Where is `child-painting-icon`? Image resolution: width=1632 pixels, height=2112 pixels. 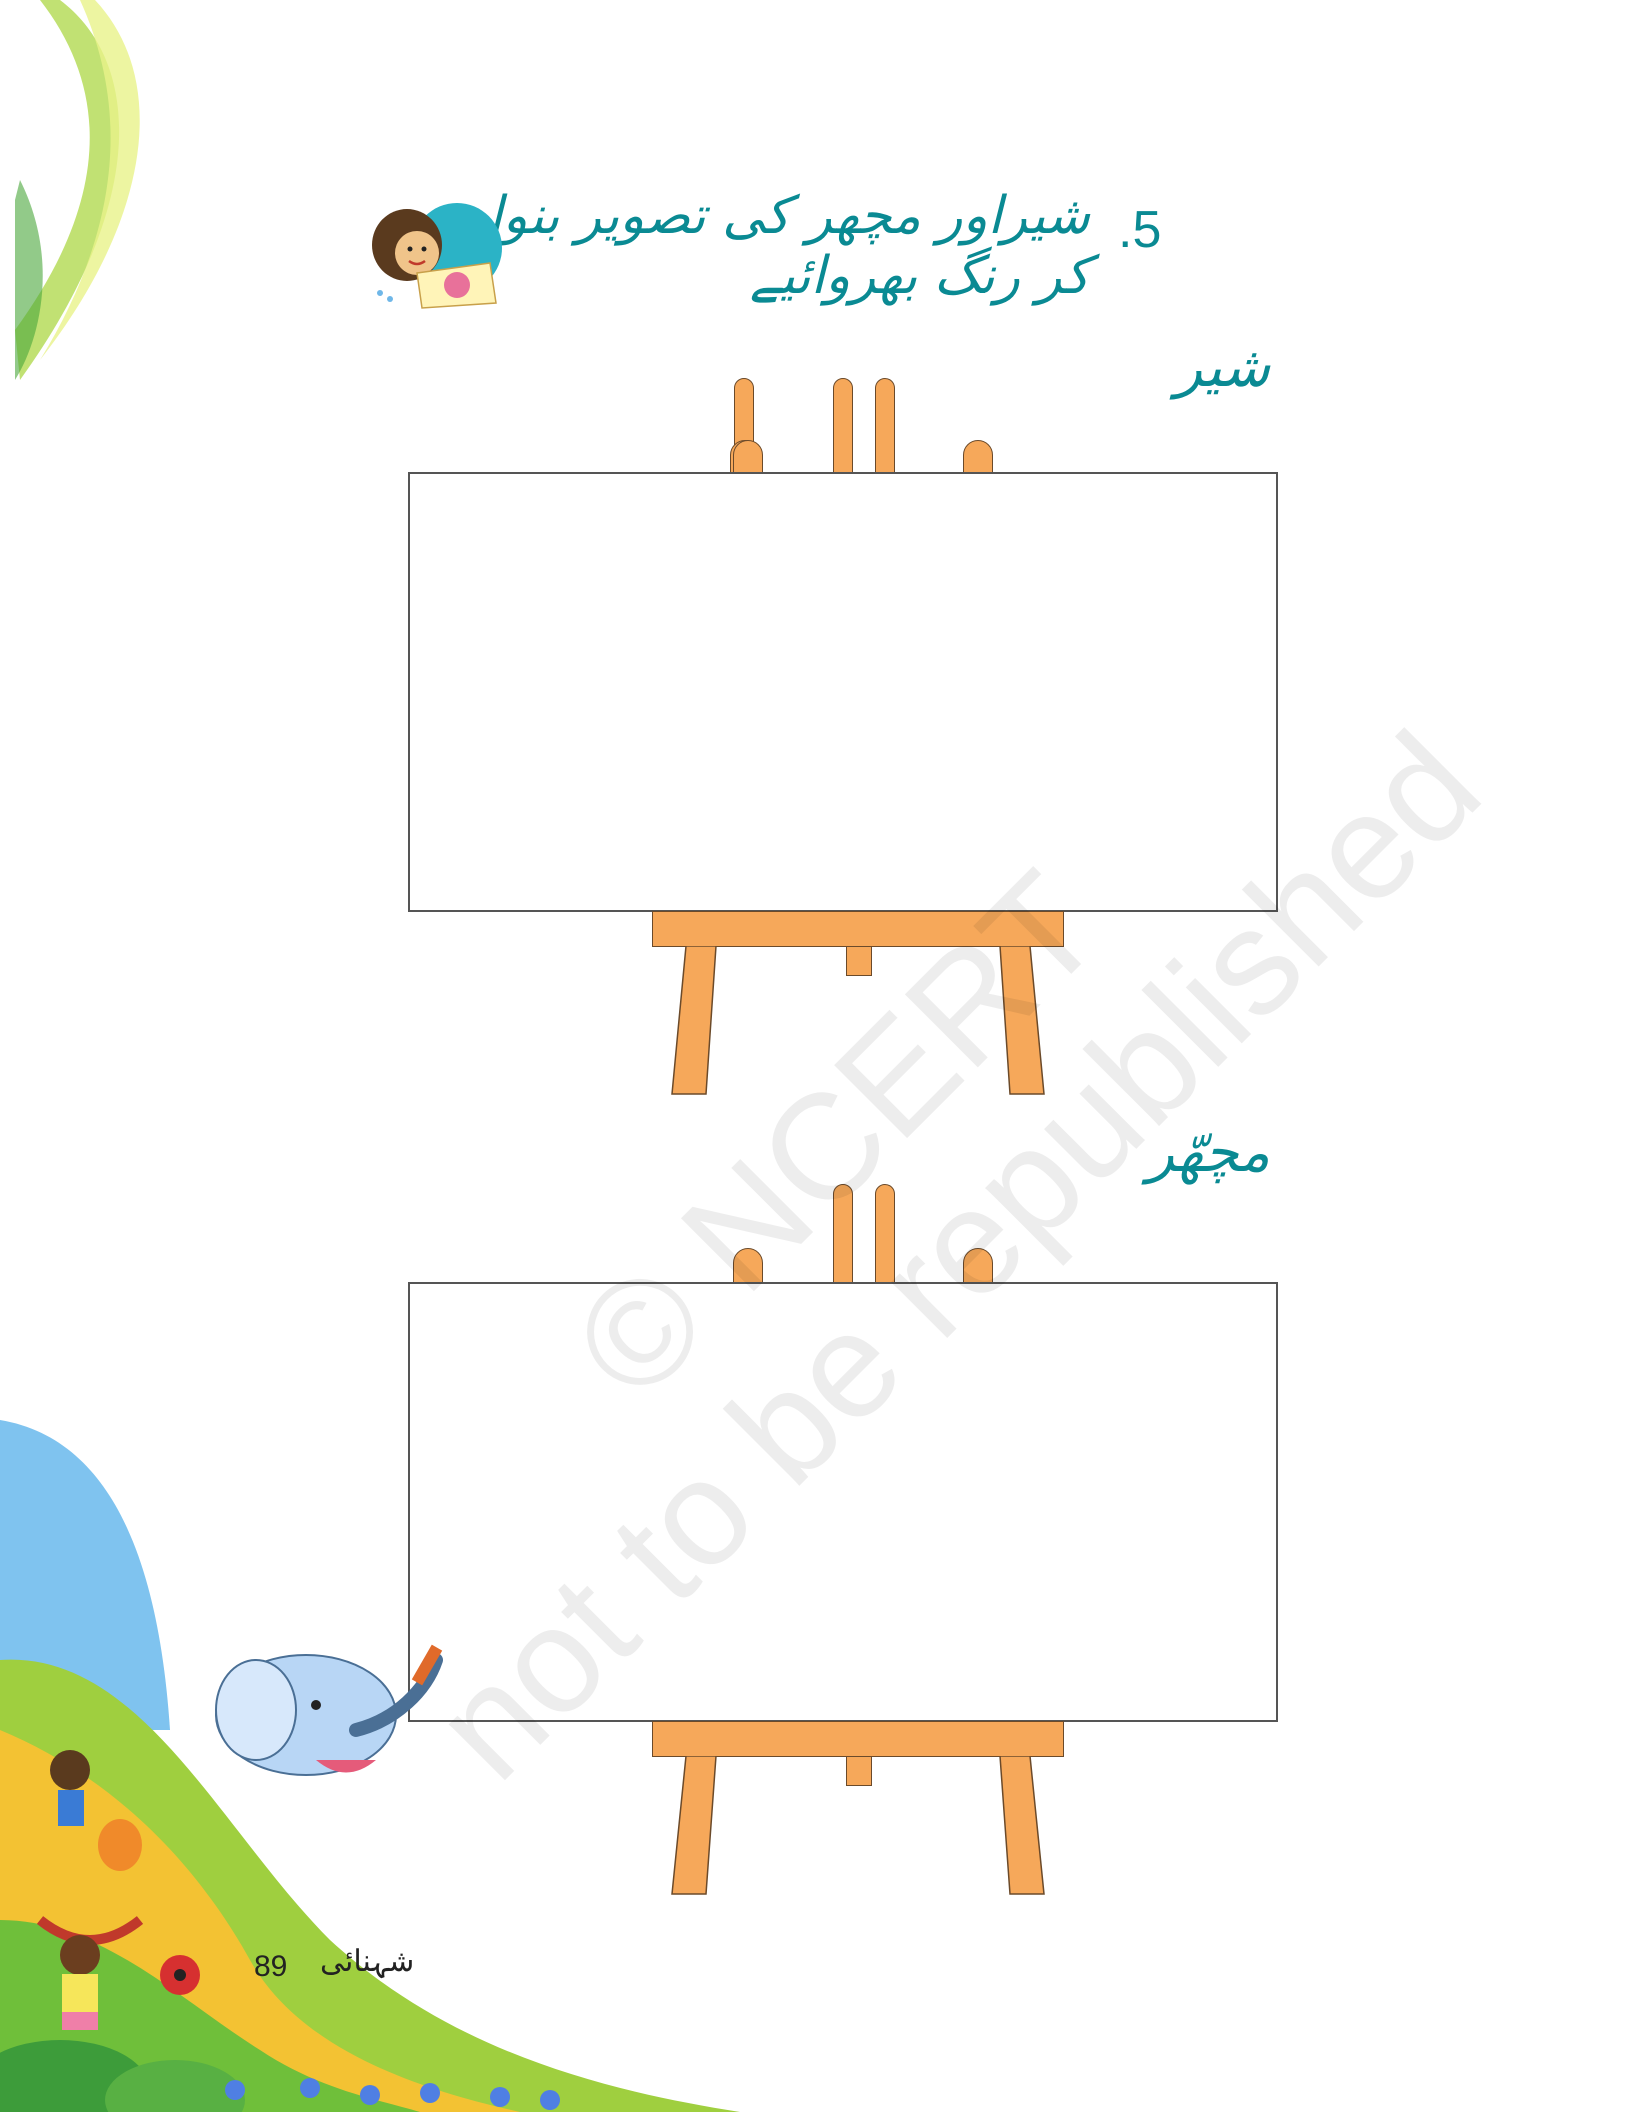 child-painting-icon is located at coordinates (437, 256).